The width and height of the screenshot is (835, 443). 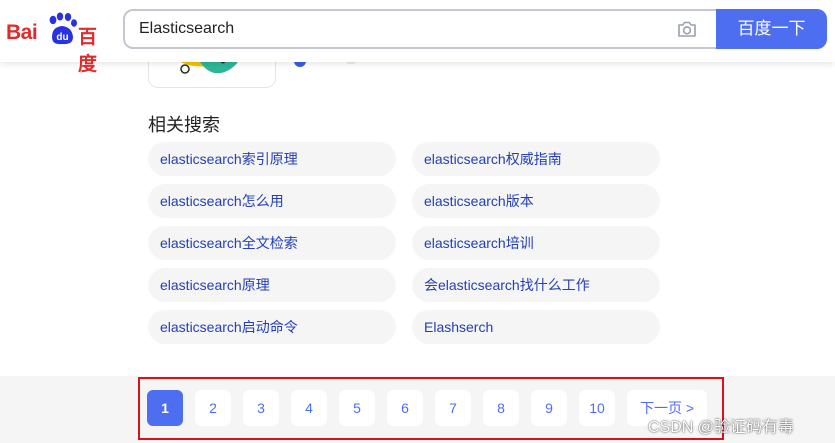 What do you see at coordinates (536, 201) in the screenshot?
I see `related-search-item: elasticsearch版本` at bounding box center [536, 201].